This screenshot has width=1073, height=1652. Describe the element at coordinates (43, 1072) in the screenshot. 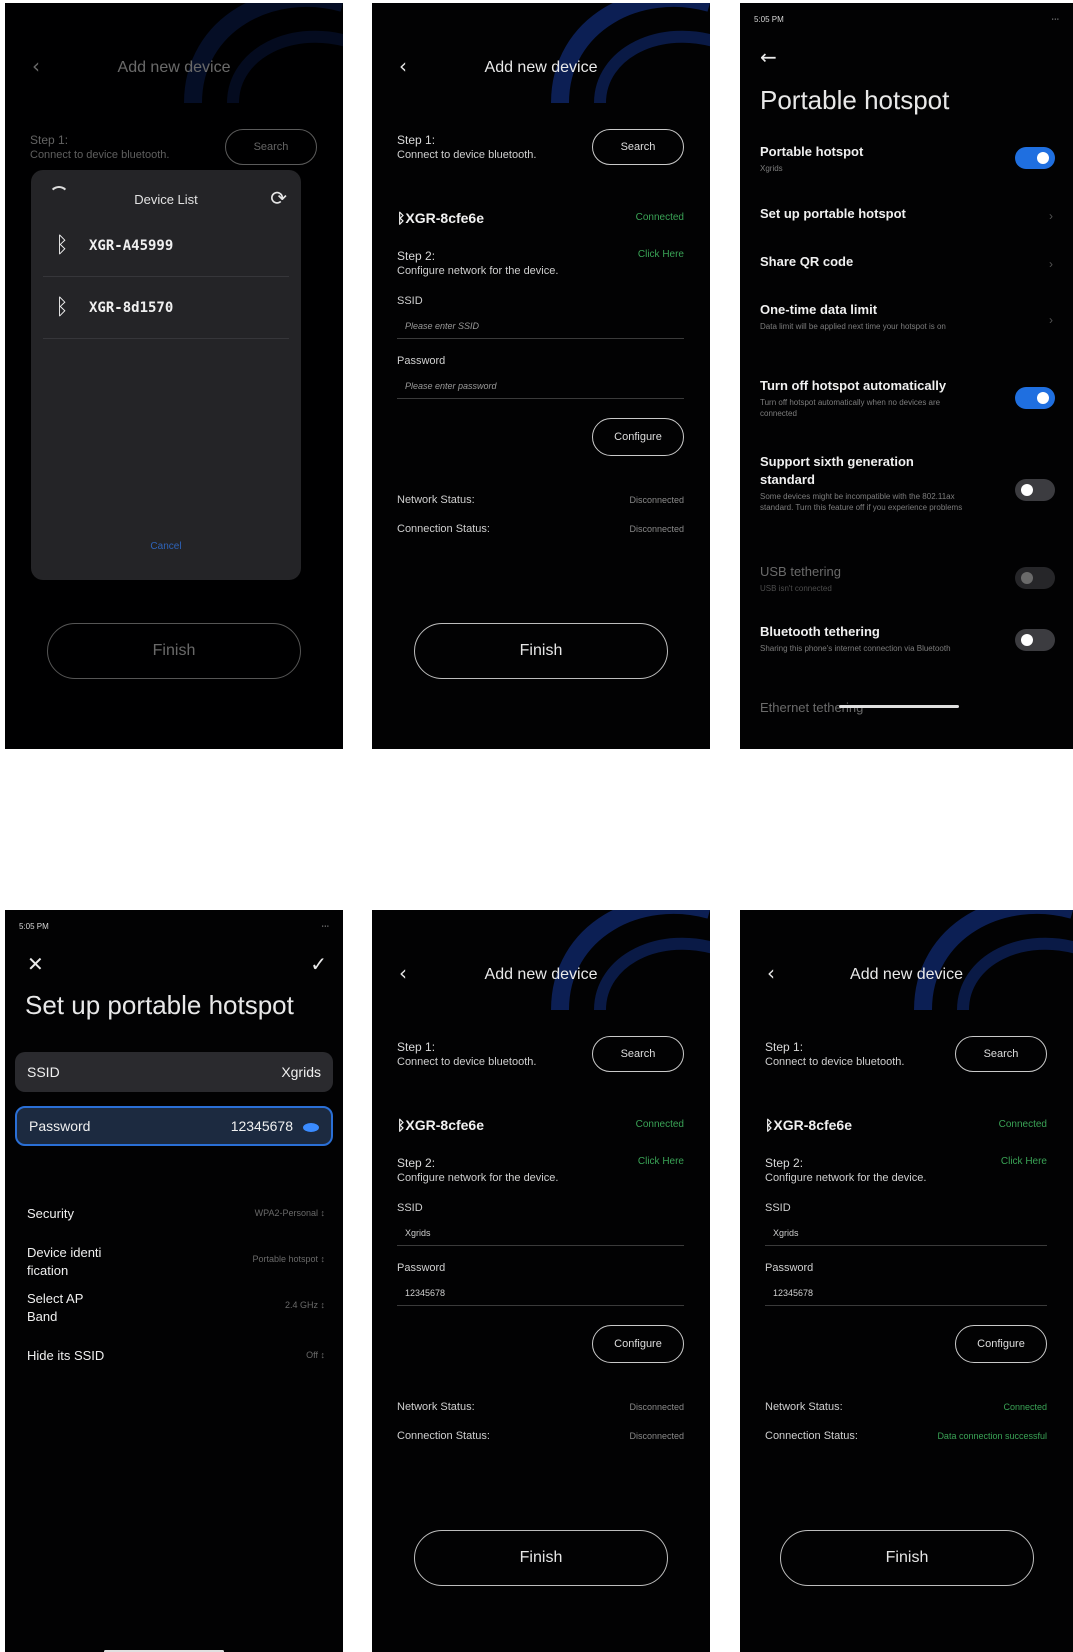

I see `ssid-field-label: SSID` at that location.